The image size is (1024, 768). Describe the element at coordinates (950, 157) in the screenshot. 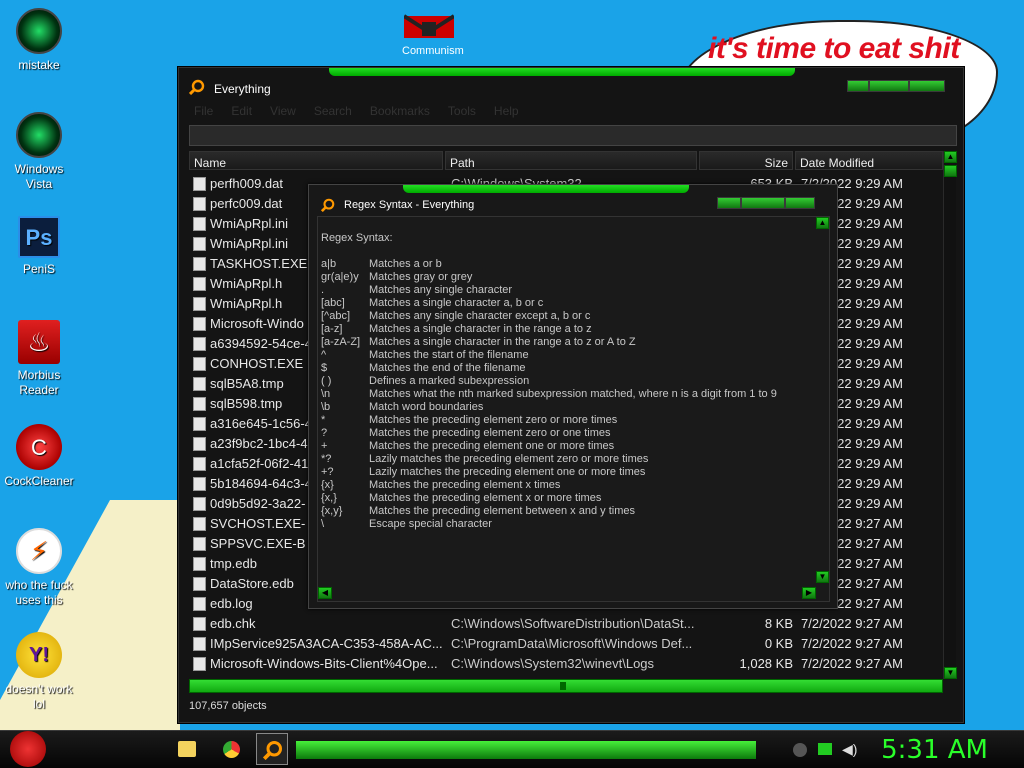

I see `scroll-up-button: ▲` at that location.